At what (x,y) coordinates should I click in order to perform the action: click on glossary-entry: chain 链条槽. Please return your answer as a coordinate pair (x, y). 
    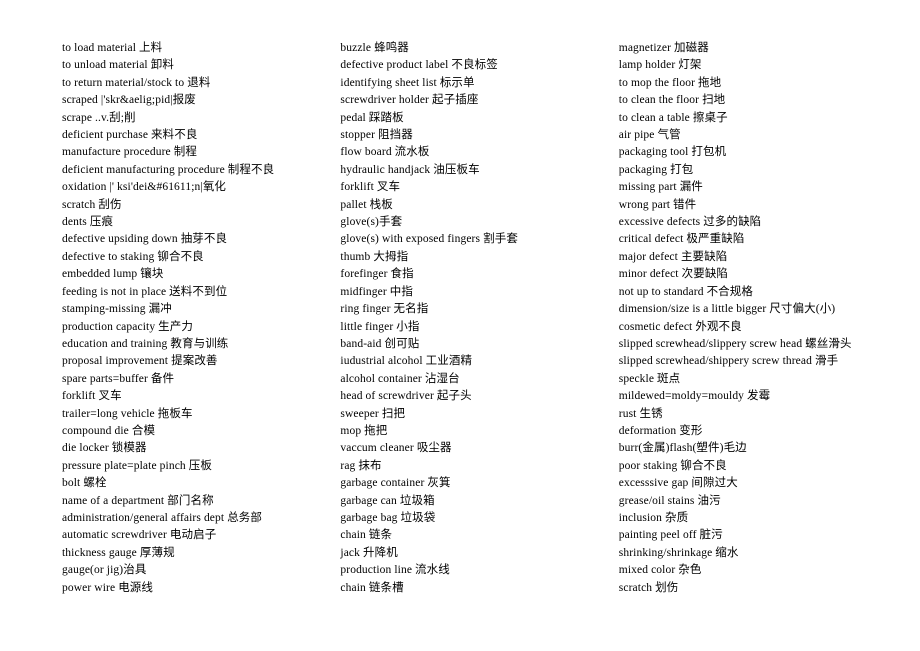
    Looking at the image, I should click on (372, 587).